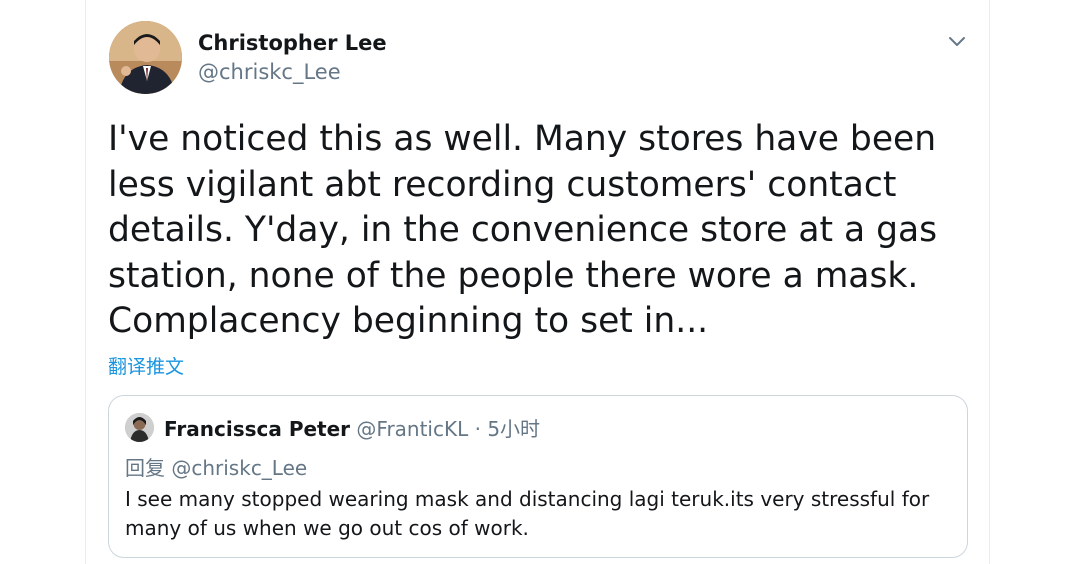  Describe the element at coordinates (352, 427) in the screenshot. I see `quoted-header: Francissca Peter @FranticKL · 5小时` at that location.